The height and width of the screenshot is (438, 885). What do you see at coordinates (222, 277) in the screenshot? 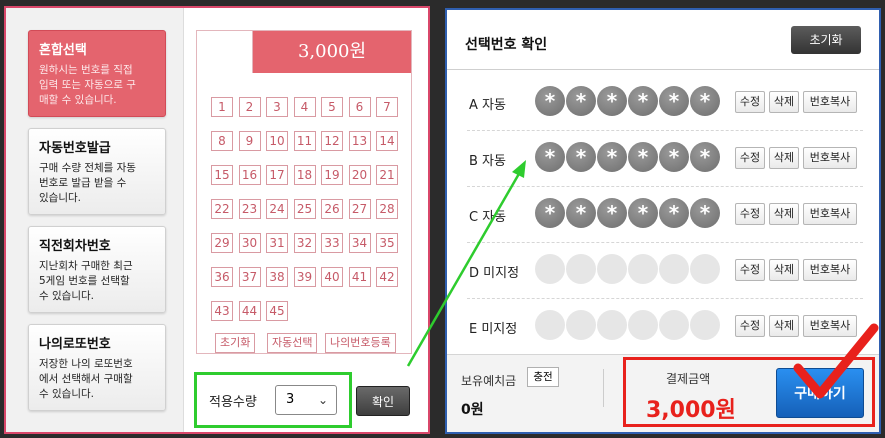
I see `number-cell: 36` at bounding box center [222, 277].